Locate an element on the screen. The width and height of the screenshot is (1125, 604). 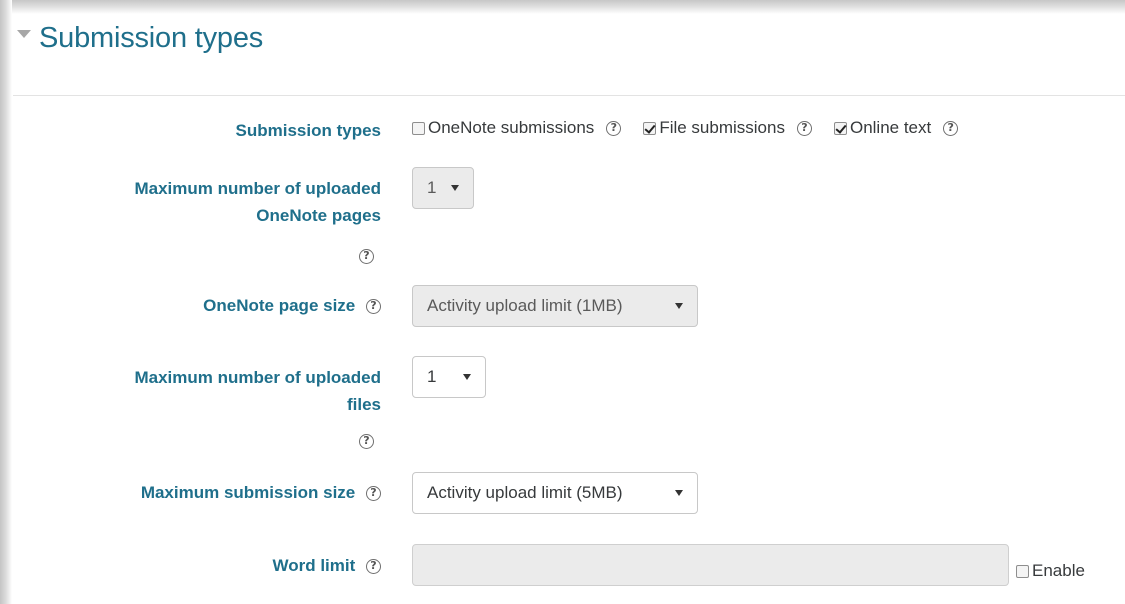
file-submissions-option: File submissions ? is located at coordinates (727, 128).